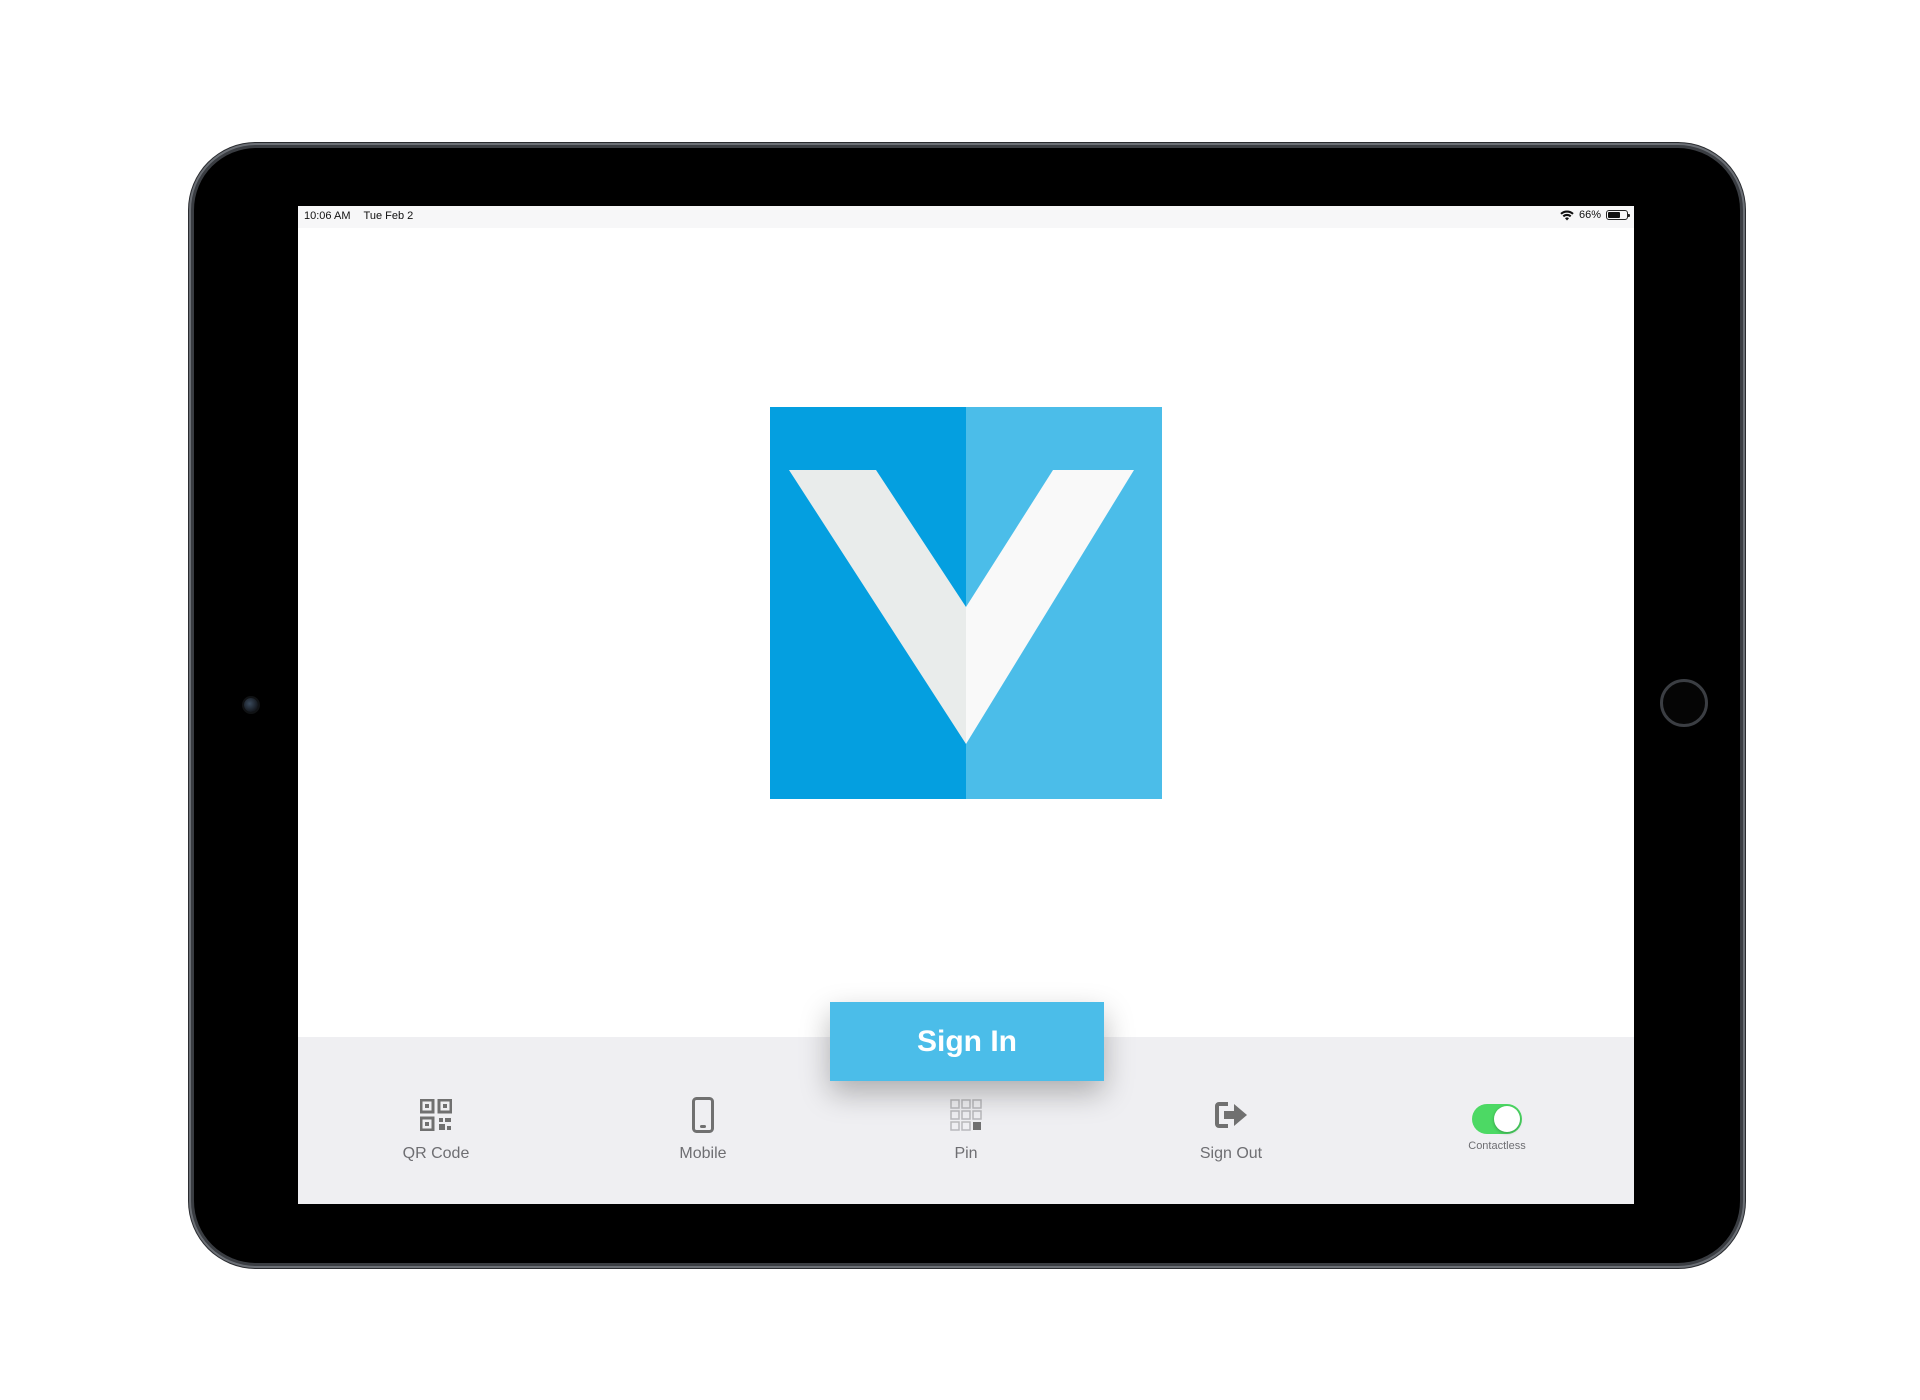 The height and width of the screenshot is (1400, 1920). What do you see at coordinates (1497, 1146) in the screenshot?
I see `contactless-label: Contactless` at bounding box center [1497, 1146].